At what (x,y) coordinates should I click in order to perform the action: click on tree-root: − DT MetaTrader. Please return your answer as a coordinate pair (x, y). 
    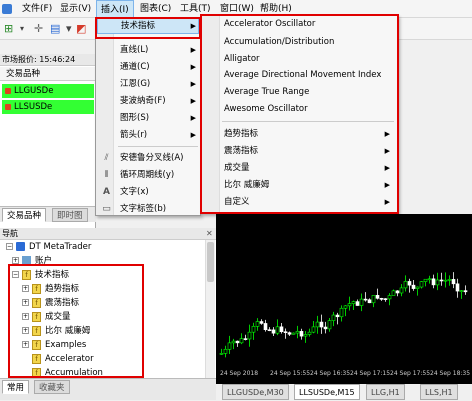
    Looking at the image, I should click on (48, 247).